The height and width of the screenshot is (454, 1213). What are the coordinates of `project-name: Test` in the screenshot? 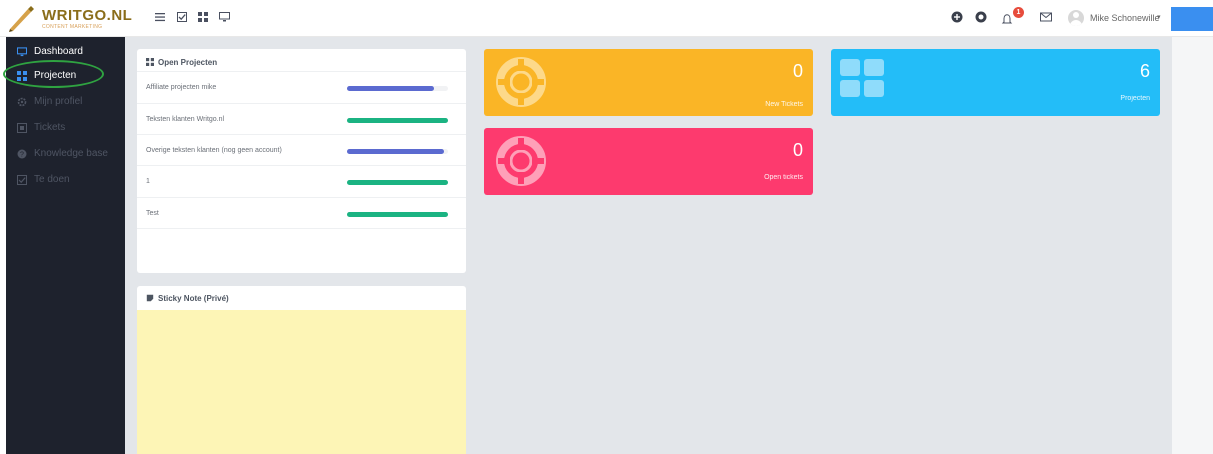 It's located at (152, 213).